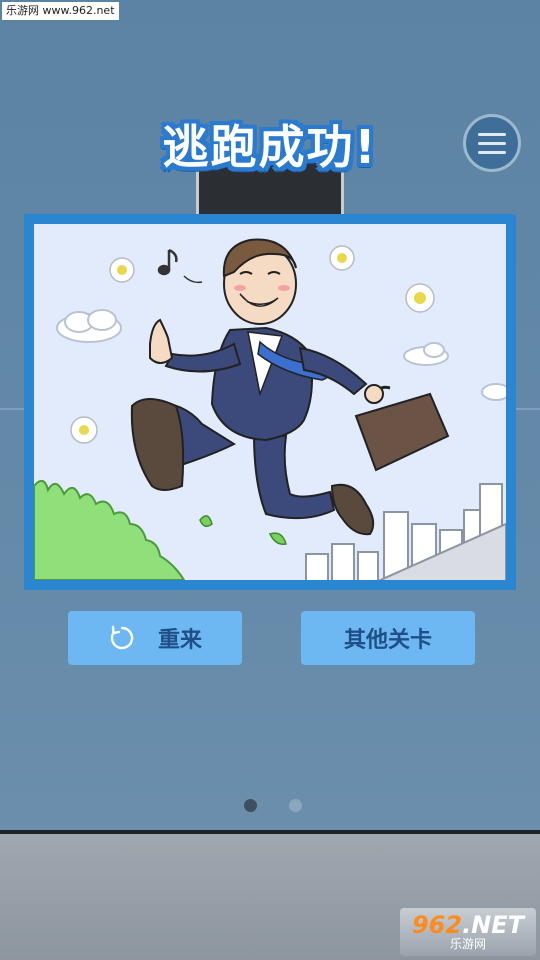 The width and height of the screenshot is (540, 960). I want to click on watermark-logo-brand: 962, so click(437, 925).